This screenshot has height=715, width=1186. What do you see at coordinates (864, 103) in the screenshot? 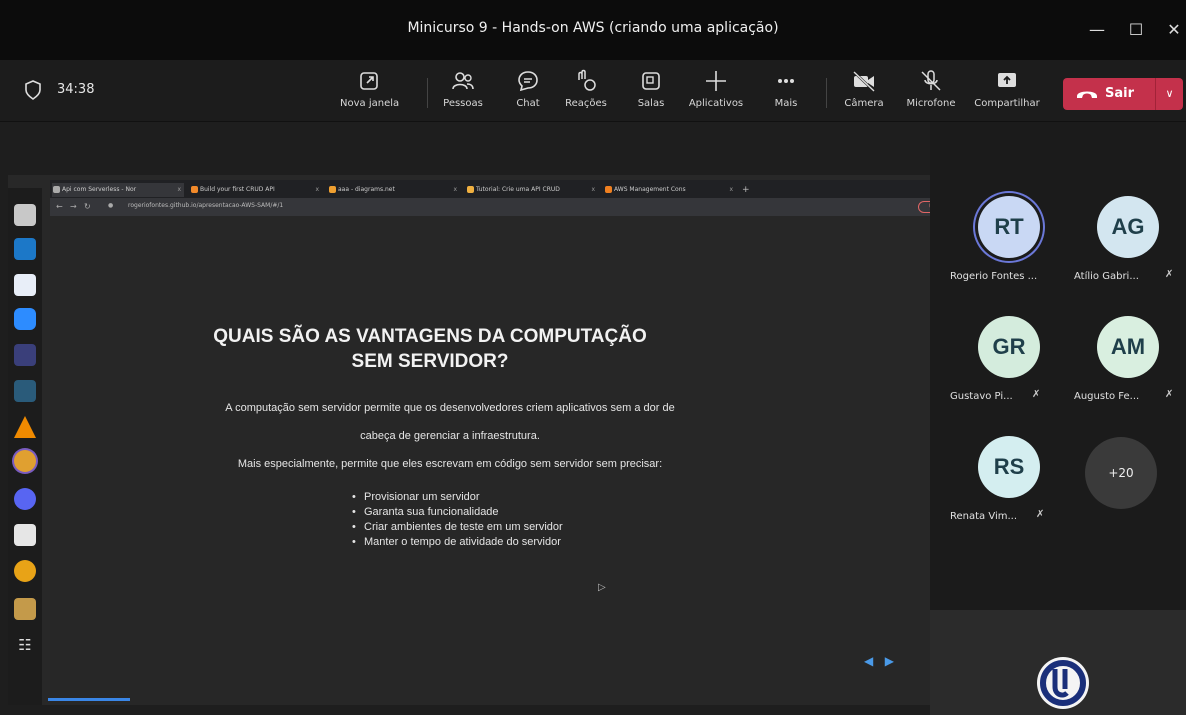
I see `camera-label: Câmera` at bounding box center [864, 103].